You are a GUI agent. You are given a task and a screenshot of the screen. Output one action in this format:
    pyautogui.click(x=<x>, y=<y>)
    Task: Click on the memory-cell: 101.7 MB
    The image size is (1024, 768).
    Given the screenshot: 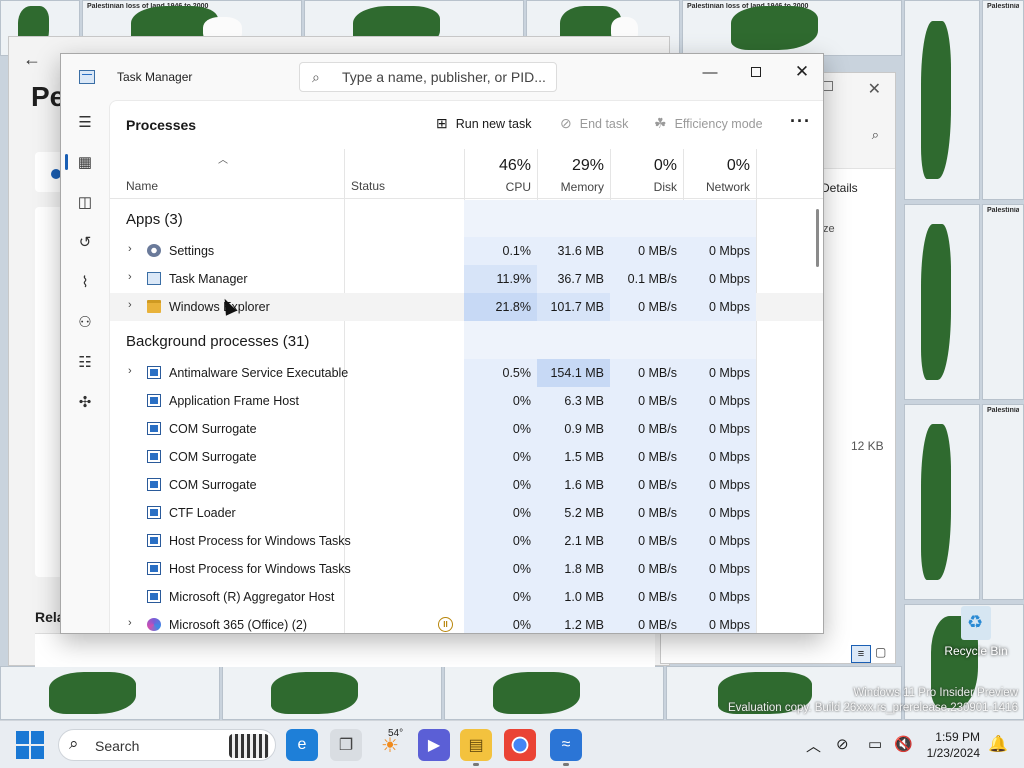 What is the action you would take?
    pyautogui.click(x=573, y=307)
    